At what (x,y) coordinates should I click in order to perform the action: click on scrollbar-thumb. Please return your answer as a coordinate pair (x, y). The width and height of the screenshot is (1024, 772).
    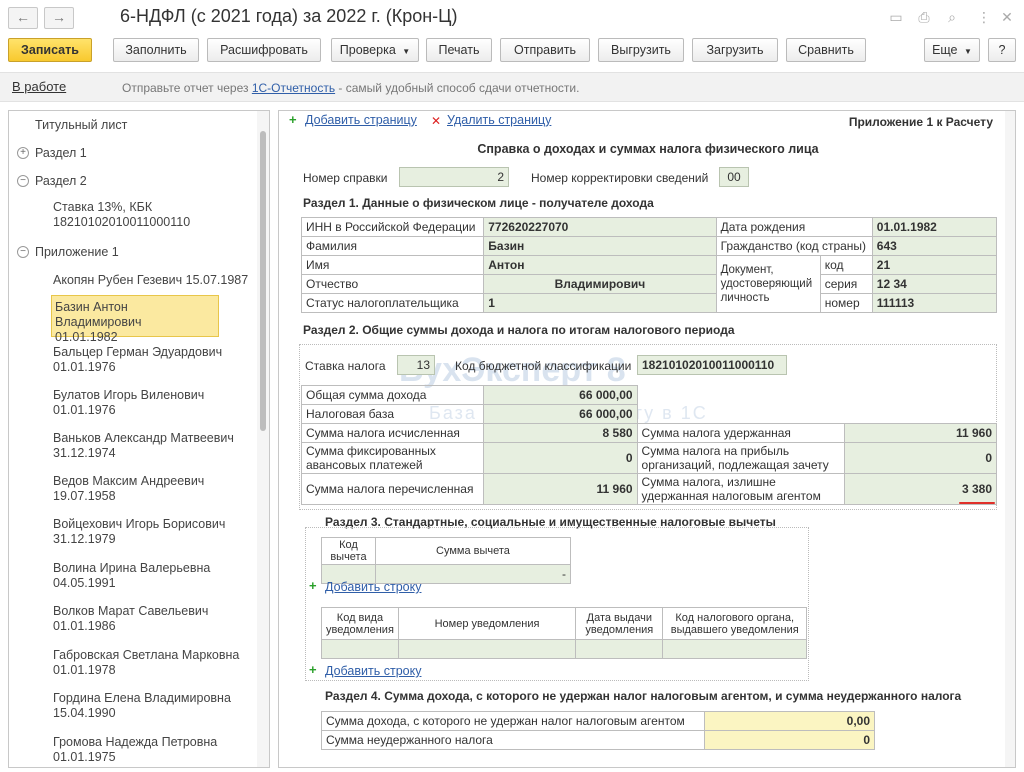
    Looking at the image, I should click on (263, 281).